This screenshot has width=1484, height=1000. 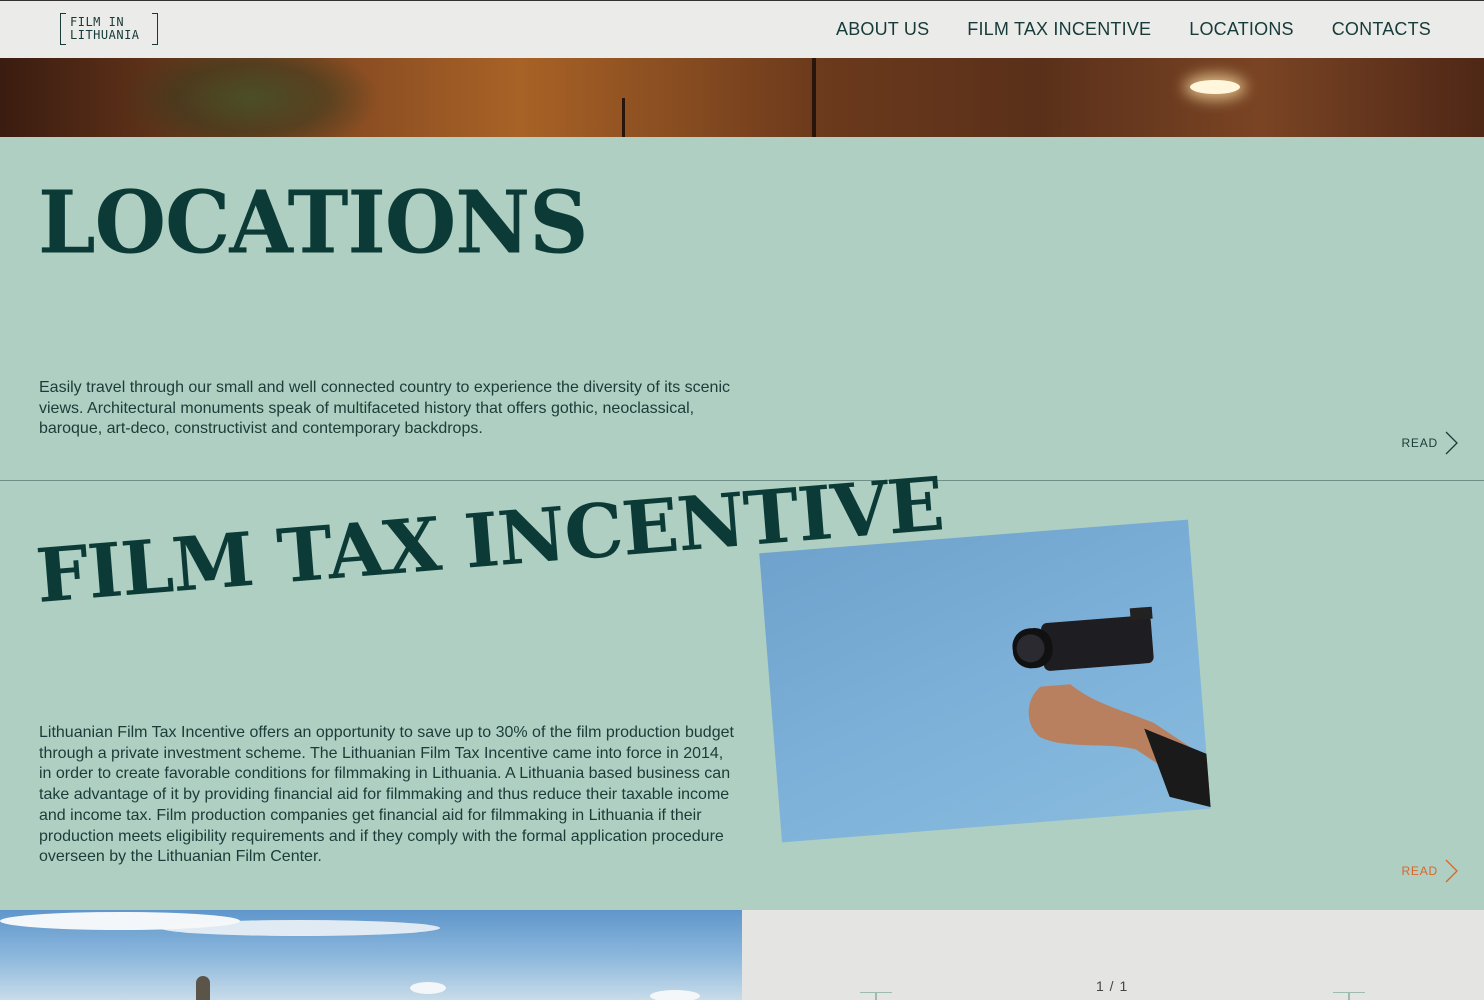 What do you see at coordinates (742, 97) in the screenshot?
I see `hero-image-strip` at bounding box center [742, 97].